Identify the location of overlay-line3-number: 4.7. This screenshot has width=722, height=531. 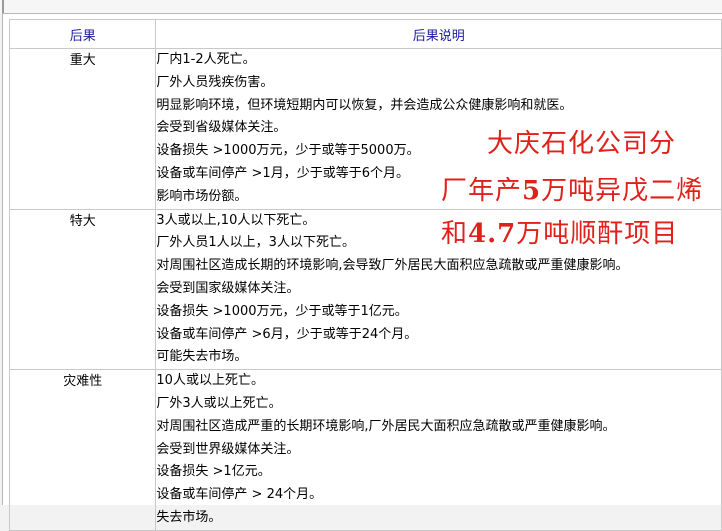
(492, 234).